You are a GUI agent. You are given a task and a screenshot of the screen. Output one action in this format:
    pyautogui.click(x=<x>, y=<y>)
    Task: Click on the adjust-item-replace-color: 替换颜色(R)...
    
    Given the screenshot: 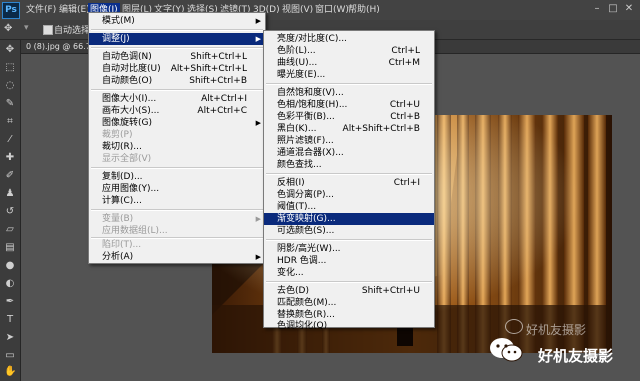 What is the action you would take?
    pyautogui.click(x=349, y=315)
    